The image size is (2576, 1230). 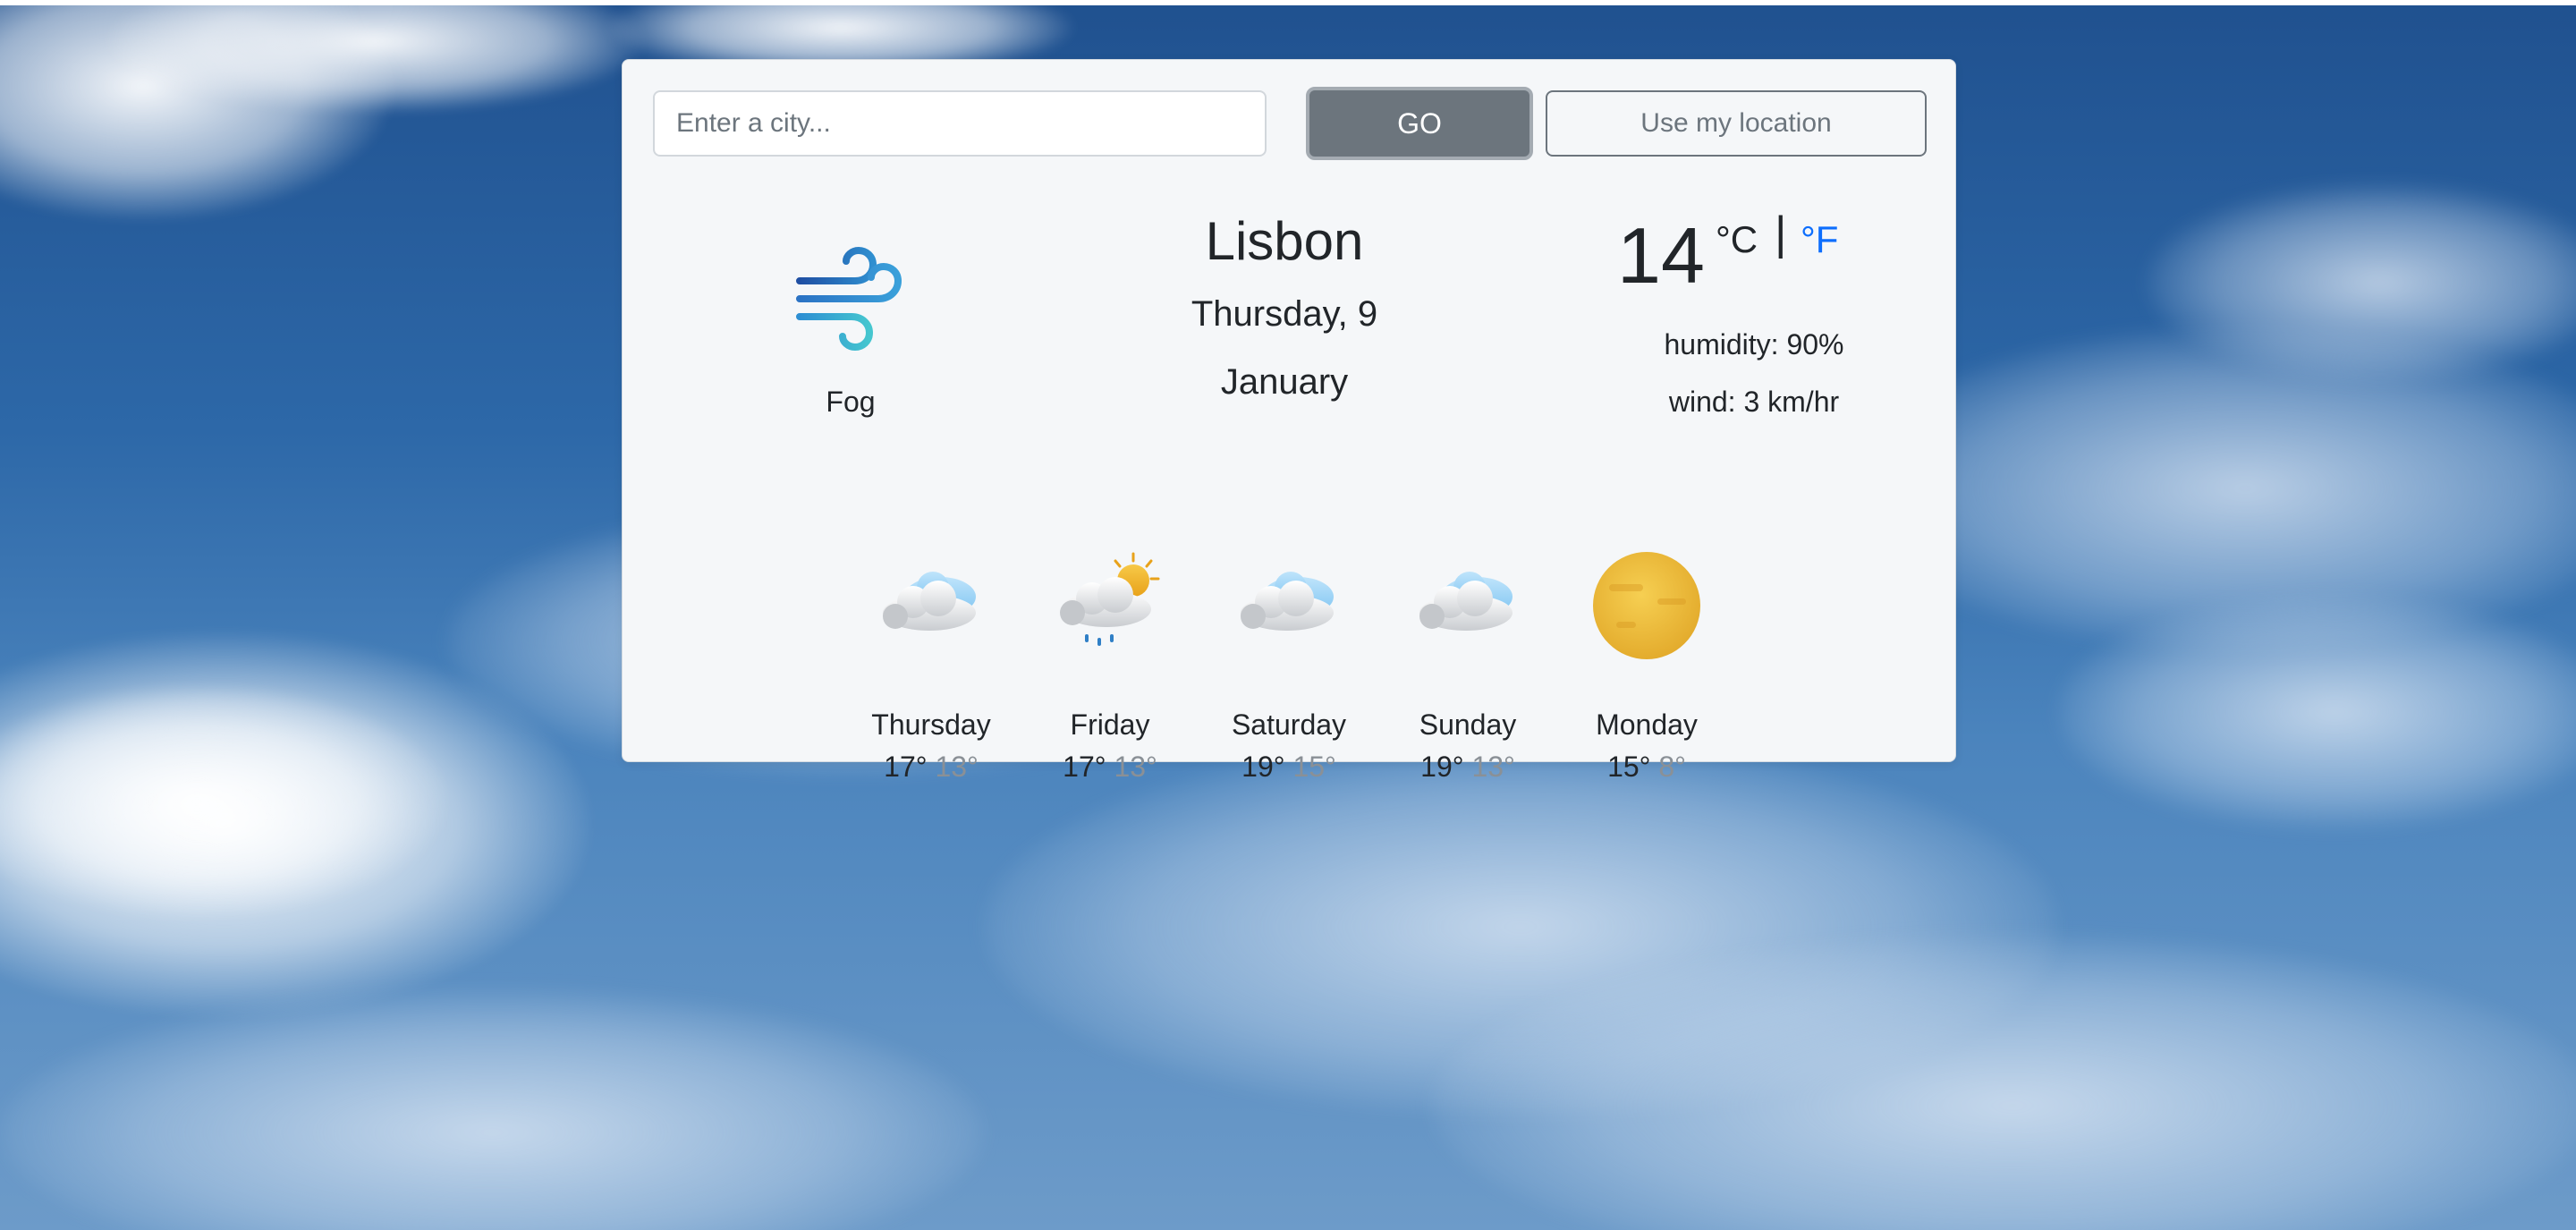 I want to click on forecast-day-name: Thursday, so click(x=931, y=724).